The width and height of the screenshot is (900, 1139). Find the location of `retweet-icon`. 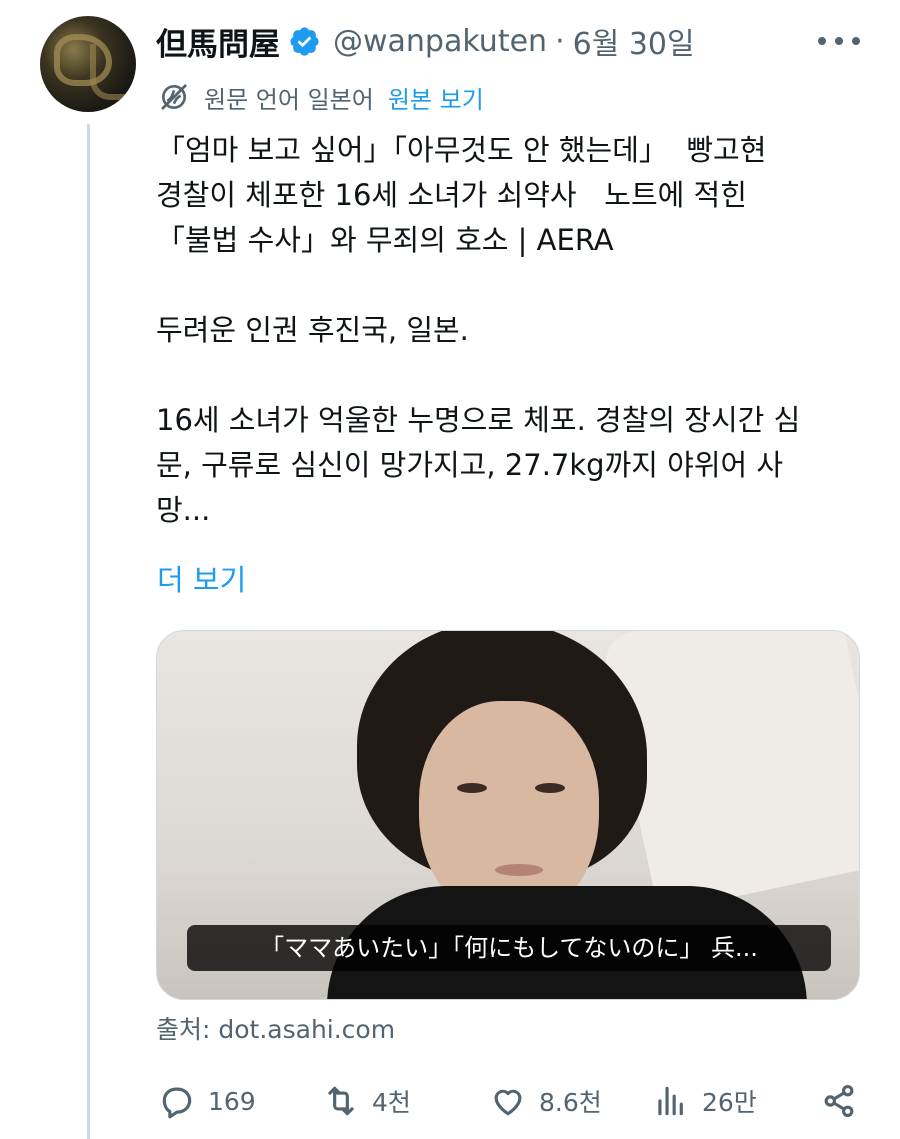

retweet-icon is located at coordinates (341, 1101).